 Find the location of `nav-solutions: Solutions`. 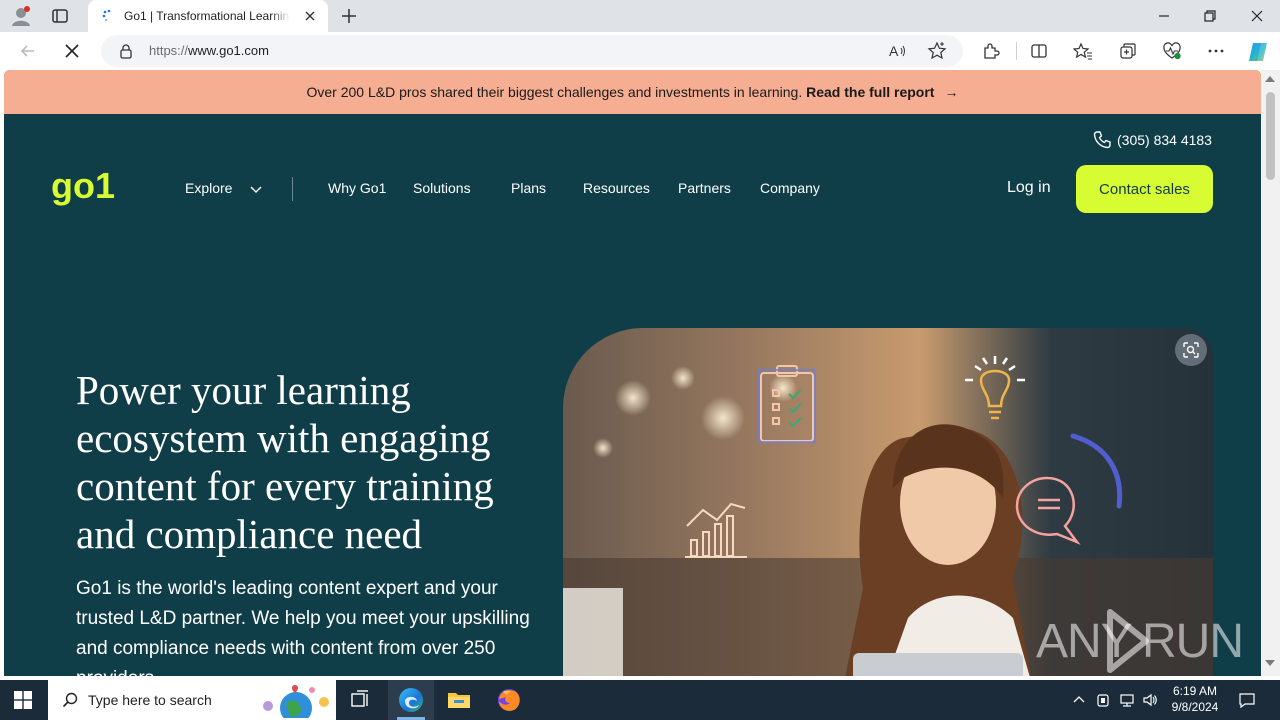

nav-solutions: Solutions is located at coordinates (442, 188).